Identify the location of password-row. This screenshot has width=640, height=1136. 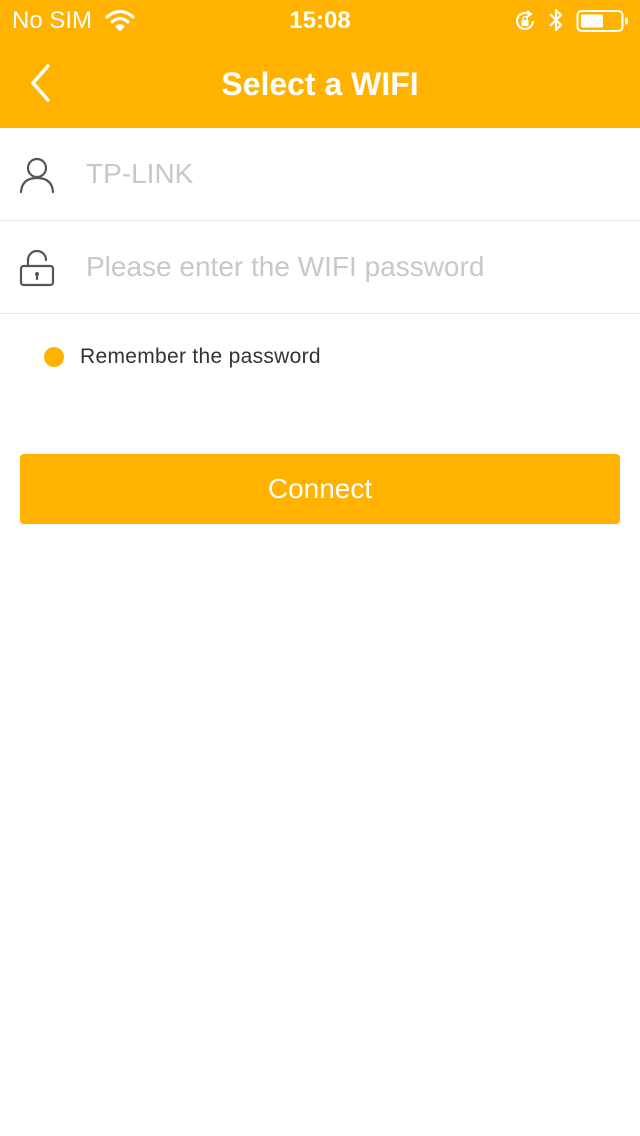
(320, 267).